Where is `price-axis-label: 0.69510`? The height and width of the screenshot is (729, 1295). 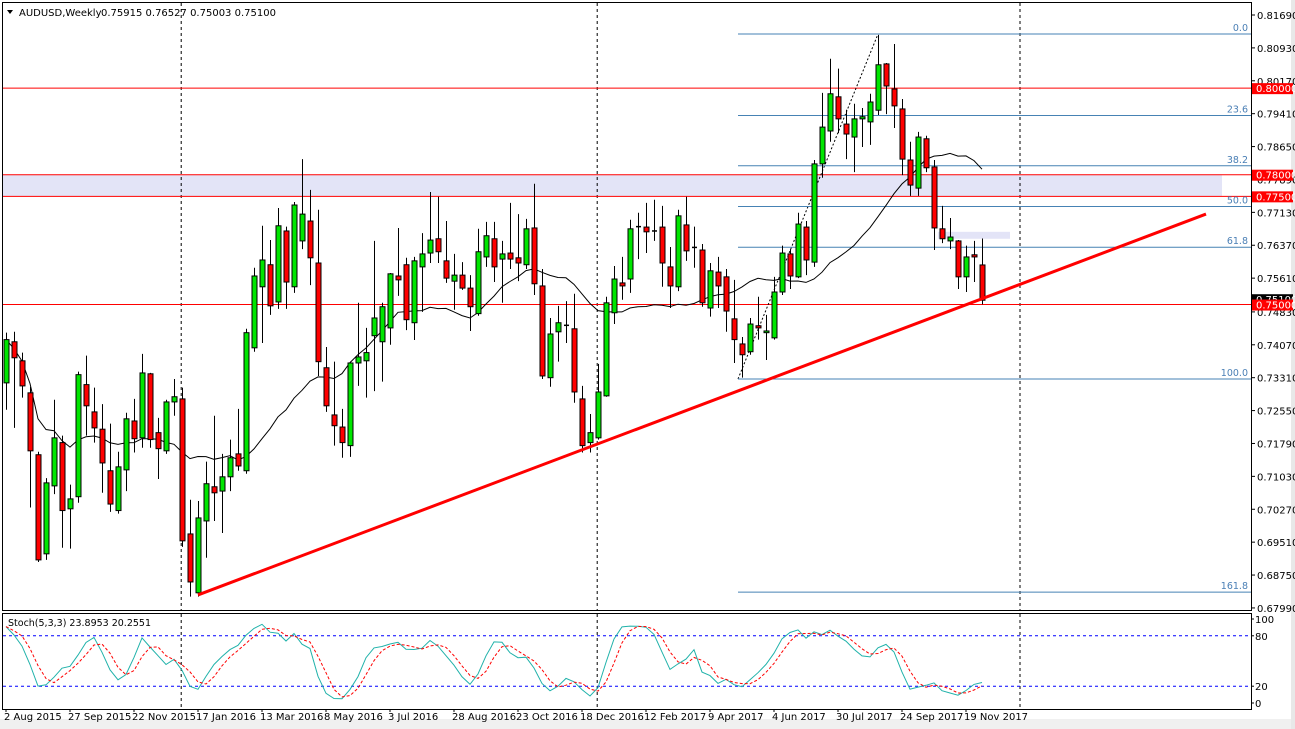 price-axis-label: 0.69510 is located at coordinates (1276, 543).